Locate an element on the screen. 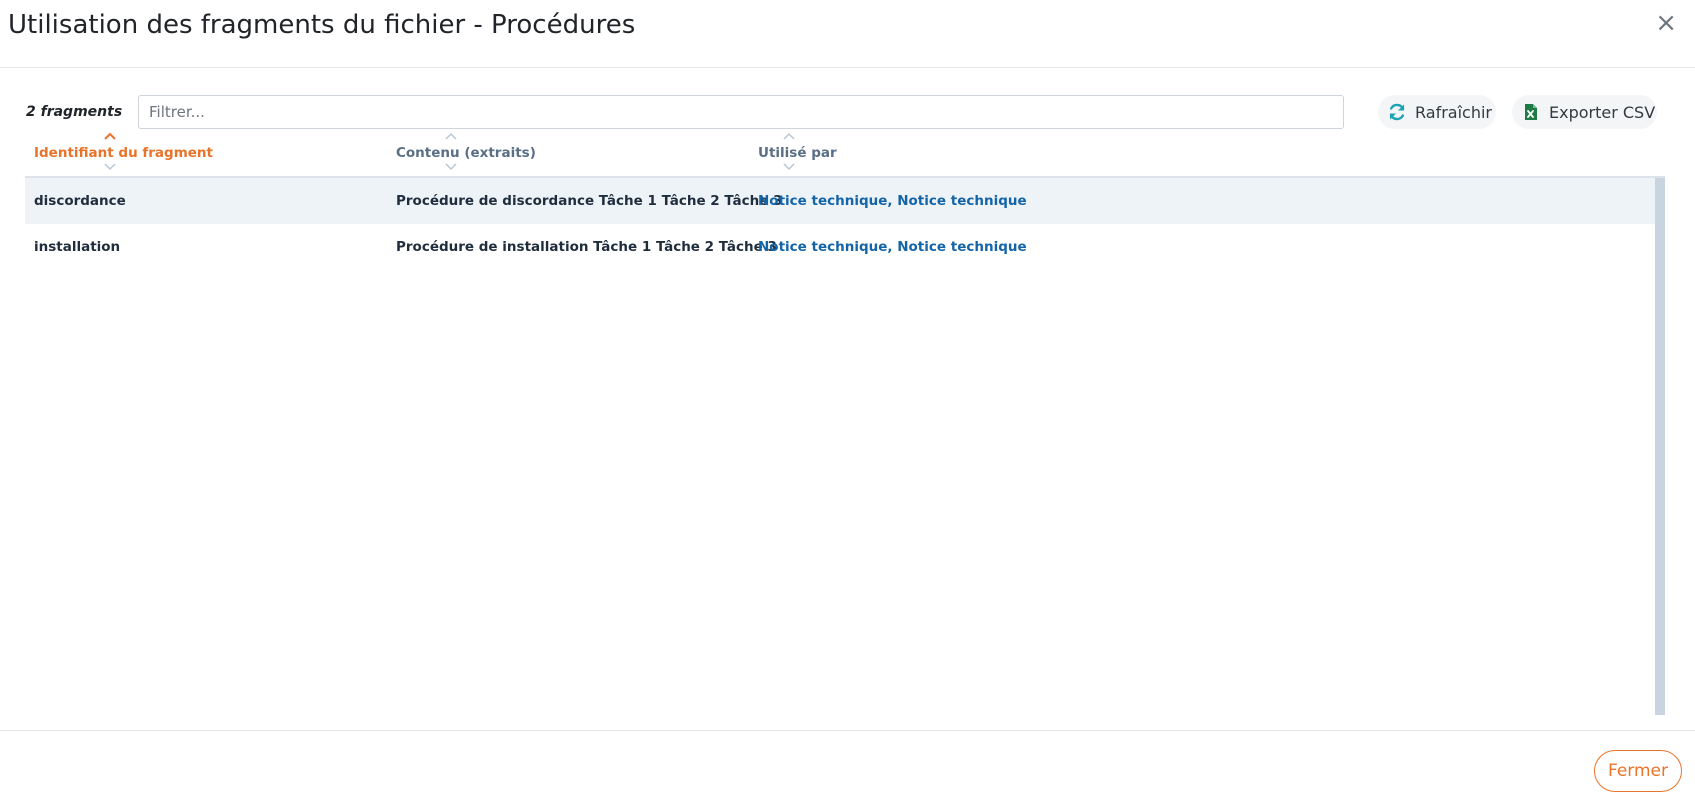 This screenshot has height=801, width=1695. column-header-identifier: Identifiant du fragment is located at coordinates (206, 153).